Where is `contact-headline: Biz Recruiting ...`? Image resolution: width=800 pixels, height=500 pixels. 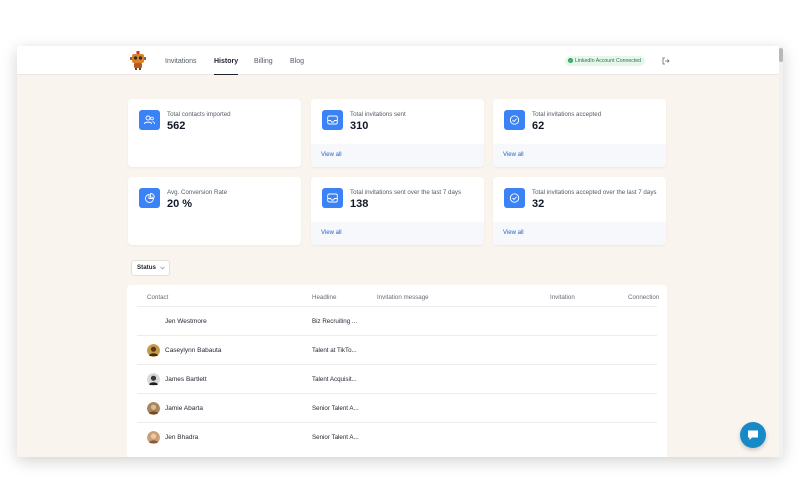
contact-headline: Biz Recruiting ... is located at coordinates (335, 321).